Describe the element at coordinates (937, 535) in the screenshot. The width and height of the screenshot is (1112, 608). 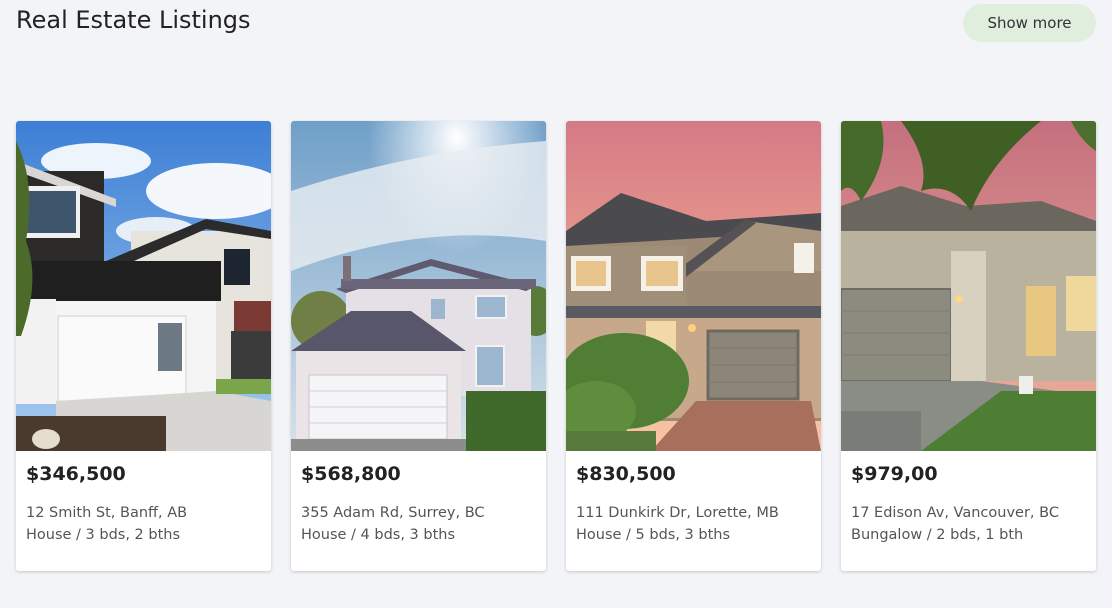
I see `listing-details: Bungalow / 2 bds, 1 bth` at that location.